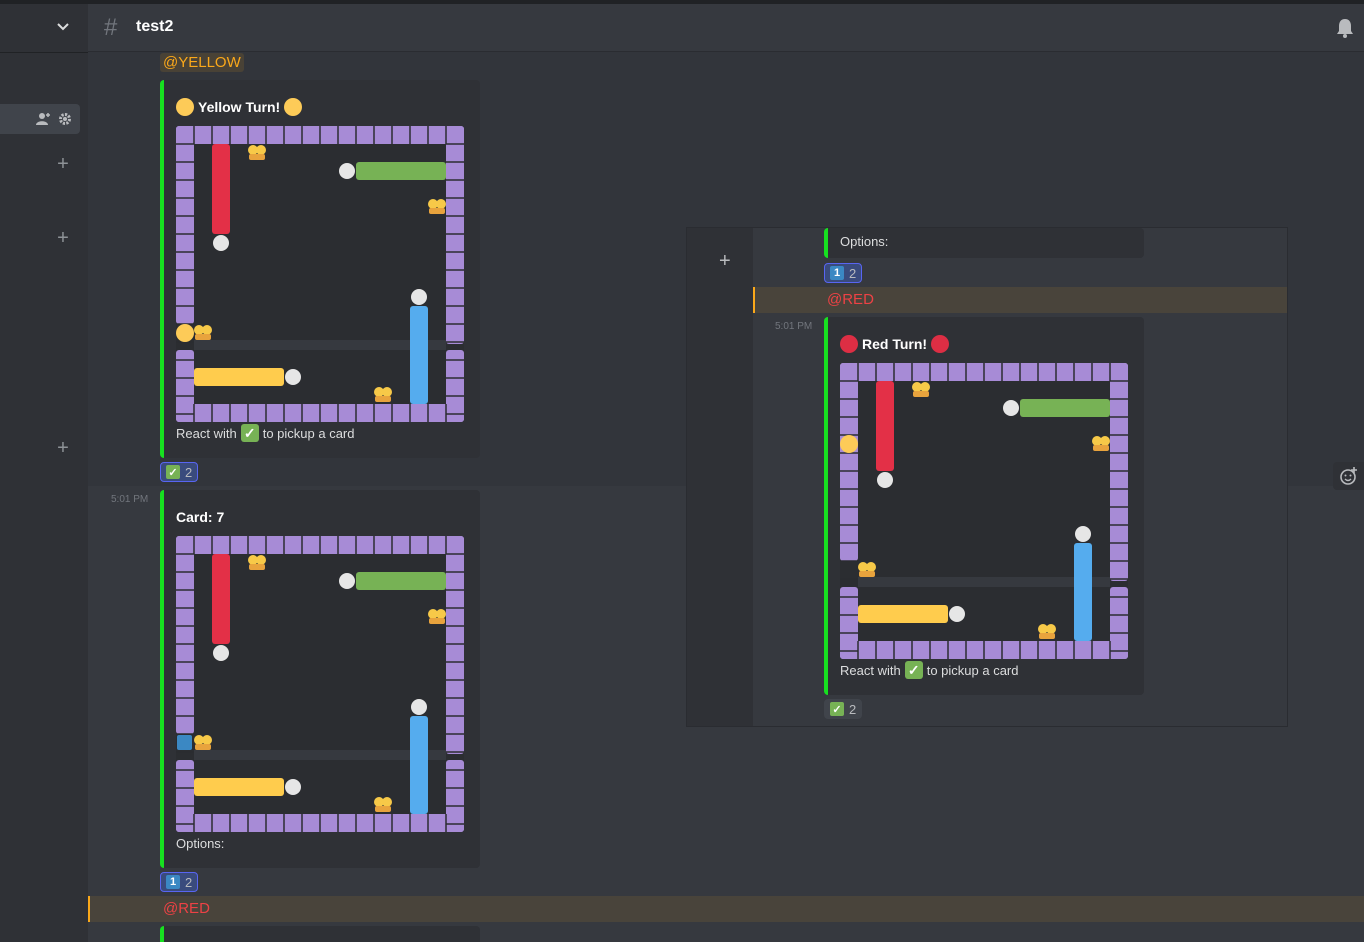 The width and height of the screenshot is (1364, 942). What do you see at coordinates (44, 28) in the screenshot?
I see `server-header` at bounding box center [44, 28].